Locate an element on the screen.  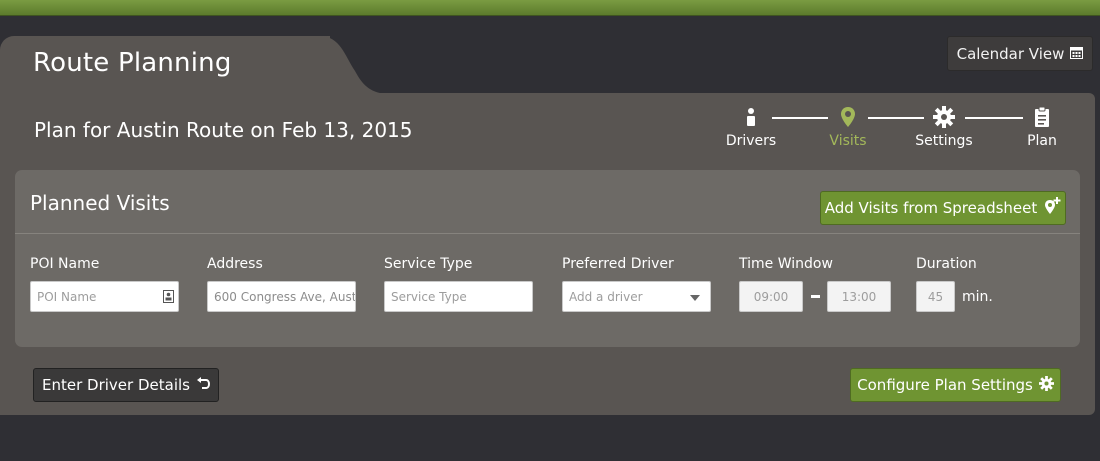
calendar-view-button: Calendar View is located at coordinates (1020, 53).